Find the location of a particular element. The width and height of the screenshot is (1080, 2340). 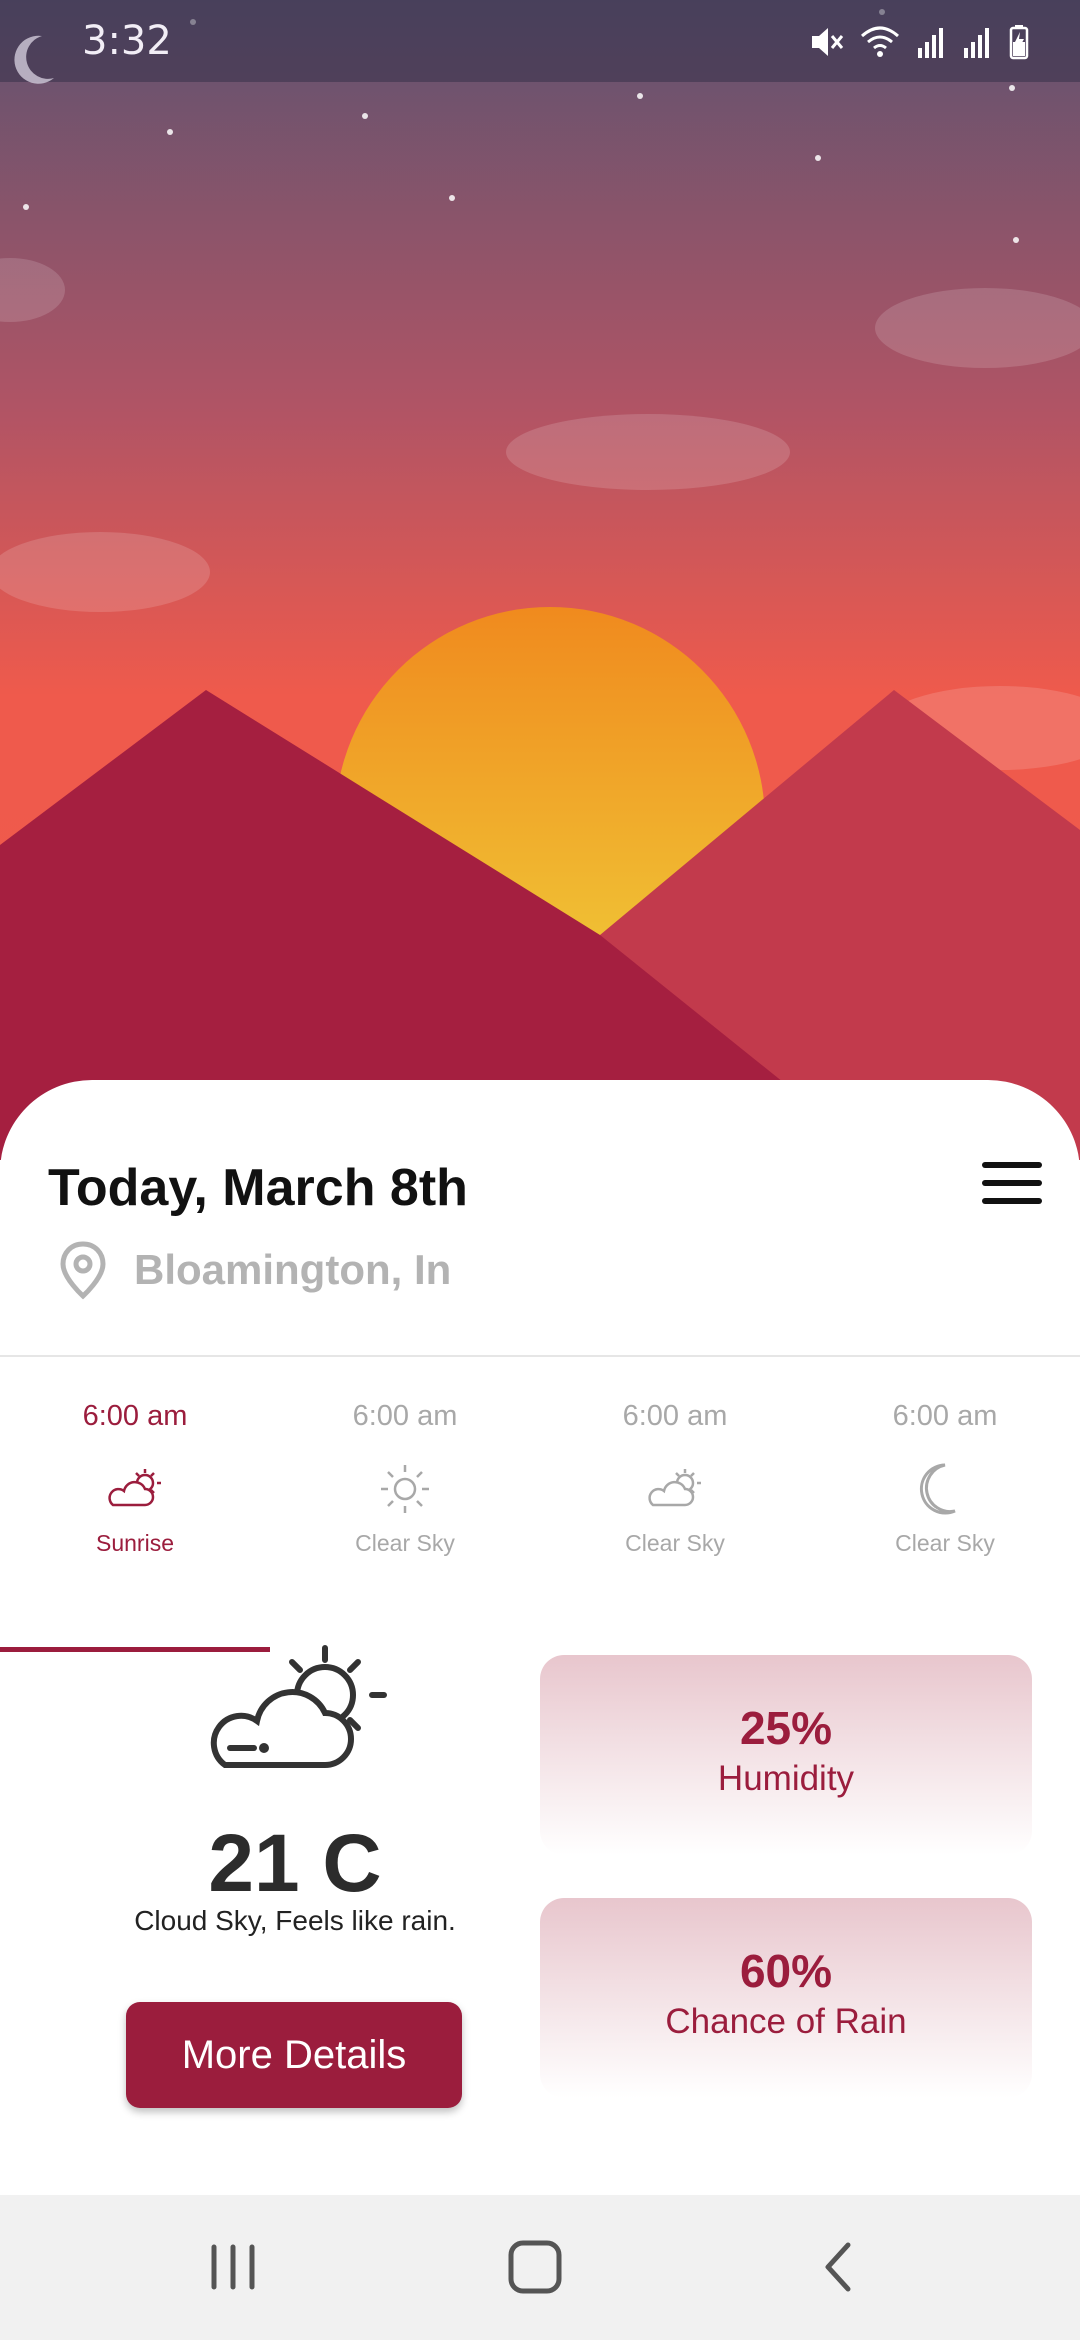

wifi-icon is located at coordinates (880, 41).